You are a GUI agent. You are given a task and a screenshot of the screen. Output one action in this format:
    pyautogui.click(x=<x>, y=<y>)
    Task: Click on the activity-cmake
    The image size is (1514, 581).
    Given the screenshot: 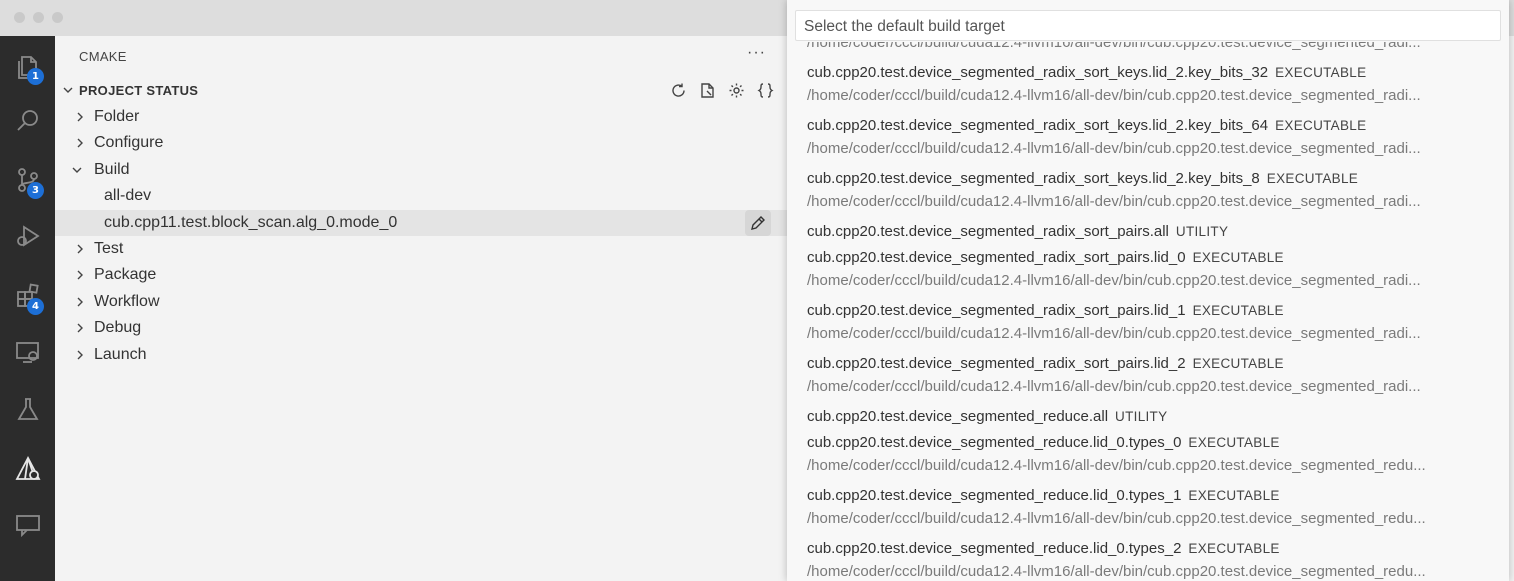 What is the action you would take?
    pyautogui.click(x=27, y=469)
    